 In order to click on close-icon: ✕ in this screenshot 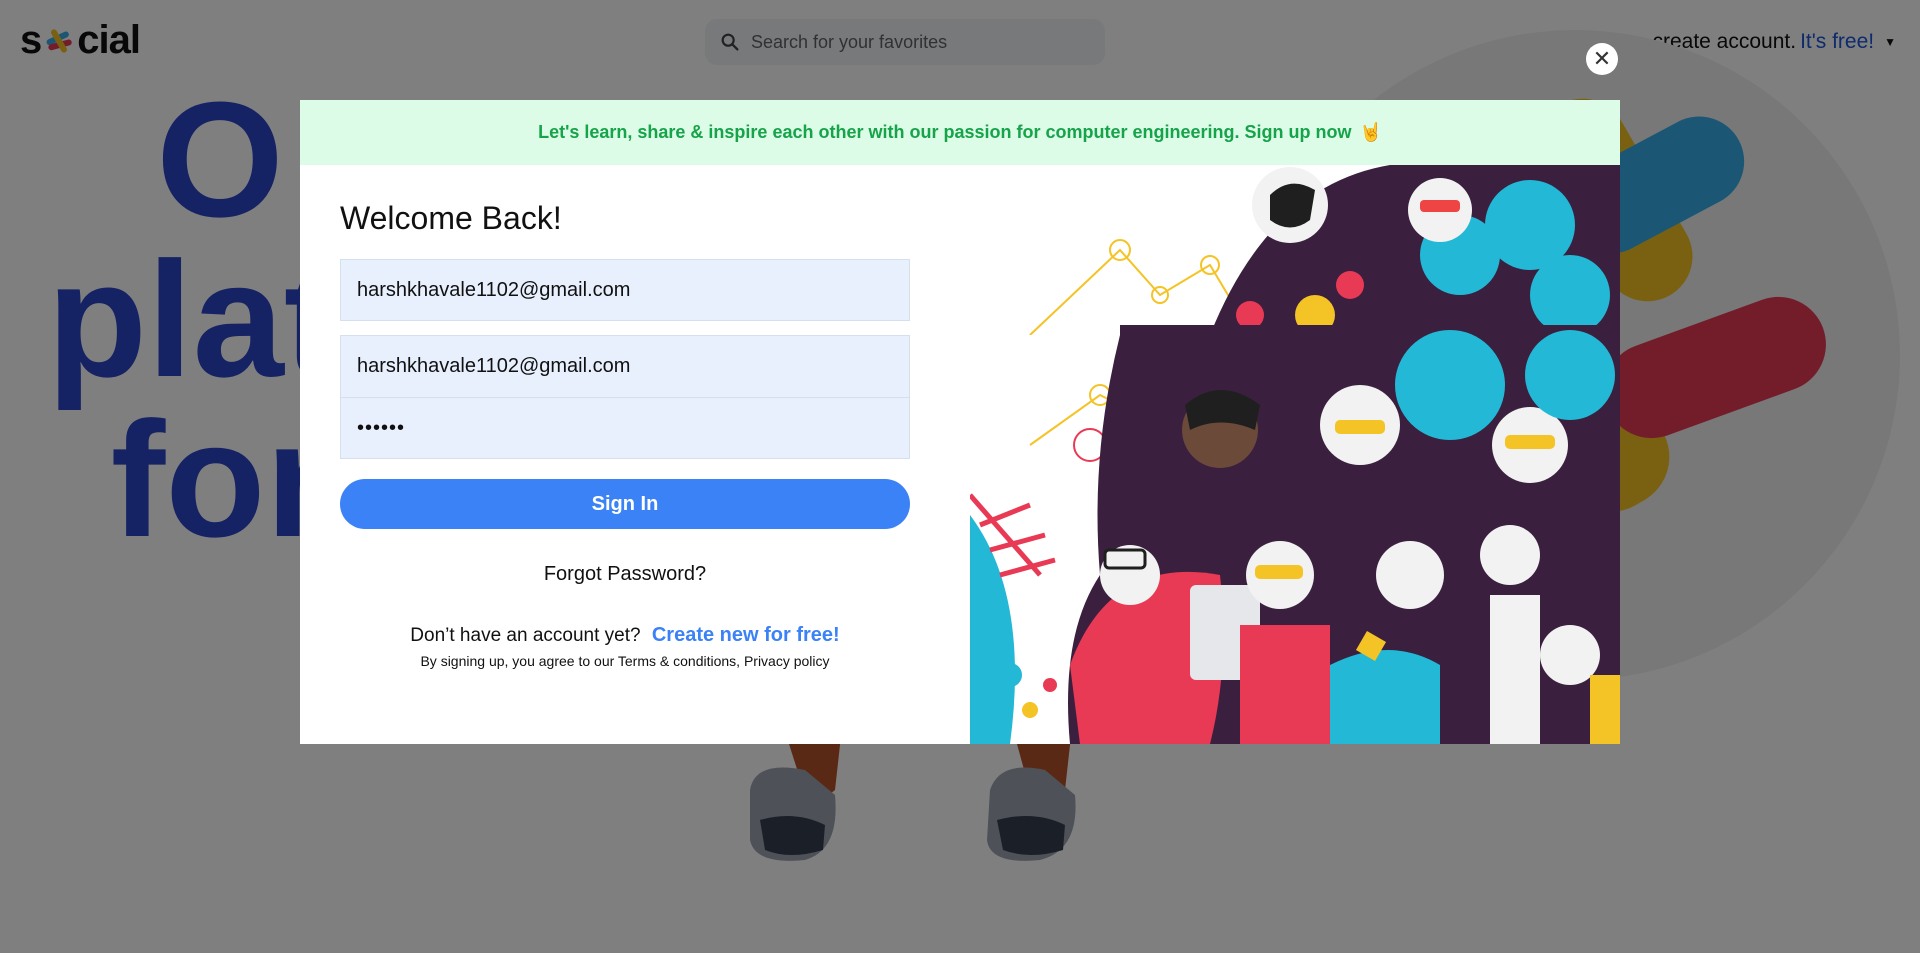, I will do `click(1602, 58)`.